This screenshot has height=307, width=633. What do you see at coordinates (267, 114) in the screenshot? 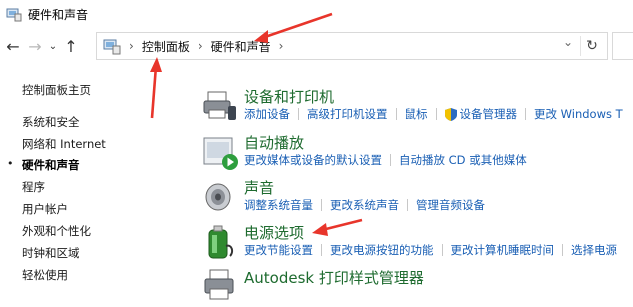
I see `link-add-device: 添加设备` at bounding box center [267, 114].